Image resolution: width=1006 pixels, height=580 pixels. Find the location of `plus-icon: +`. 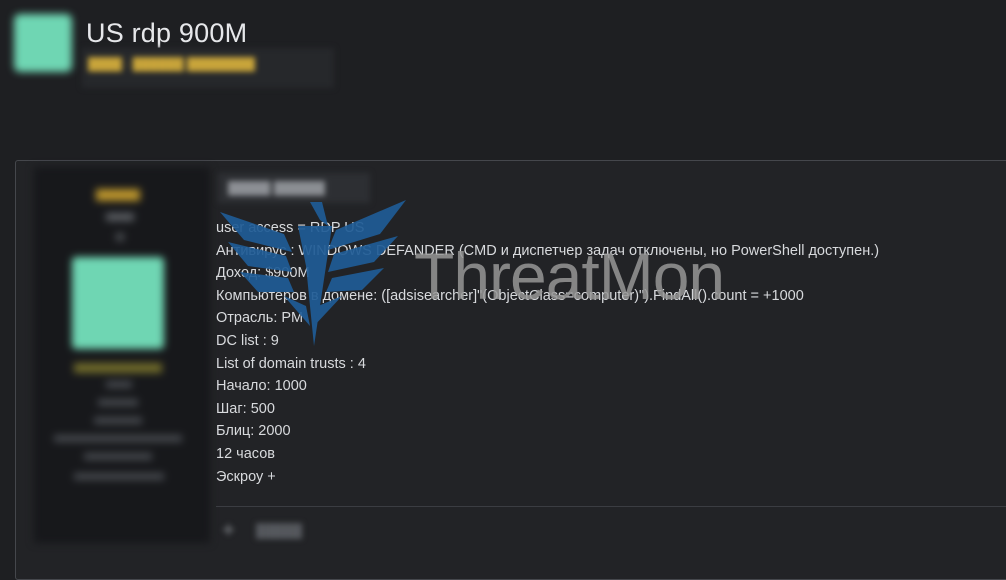

plus-icon: + is located at coordinates (228, 530).